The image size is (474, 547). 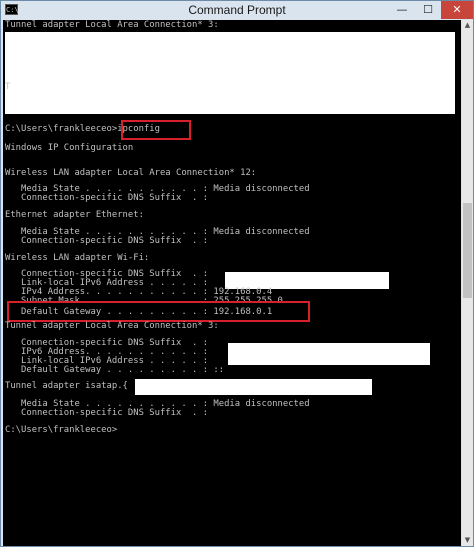 What do you see at coordinates (158, 311) in the screenshot?
I see `default-gateway-highlight-box` at bounding box center [158, 311].